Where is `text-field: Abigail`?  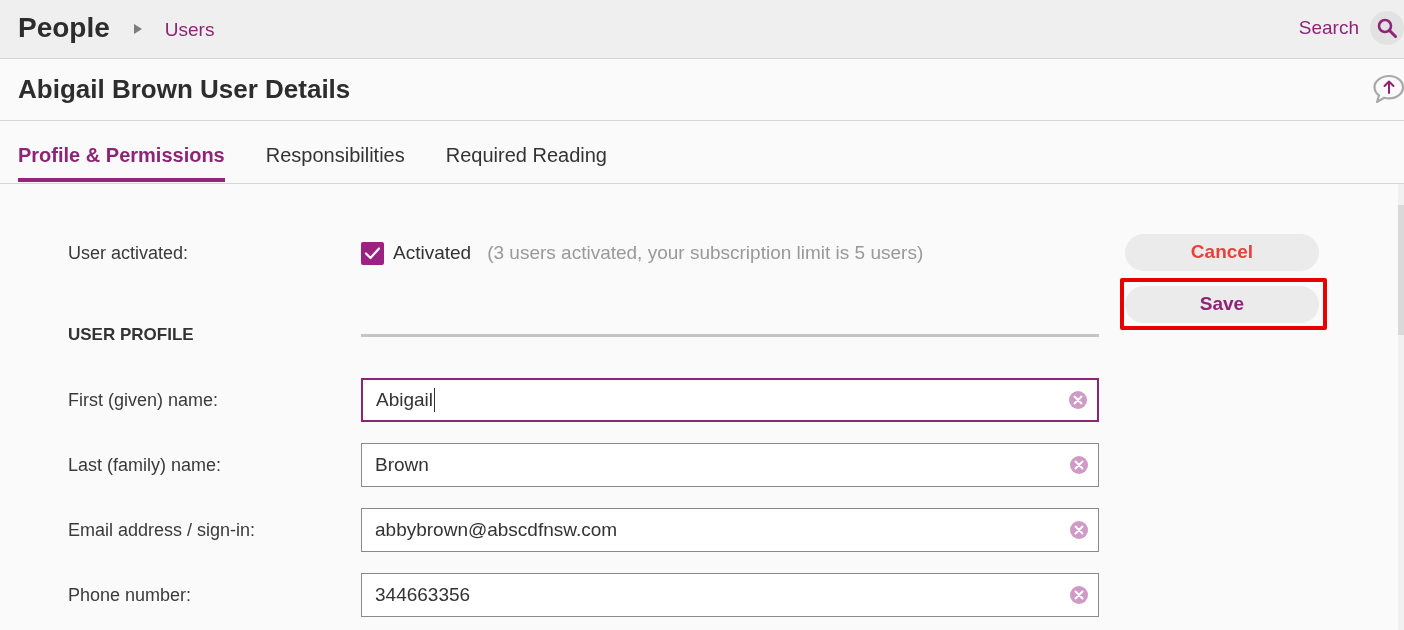
text-field: Abigail is located at coordinates (730, 400).